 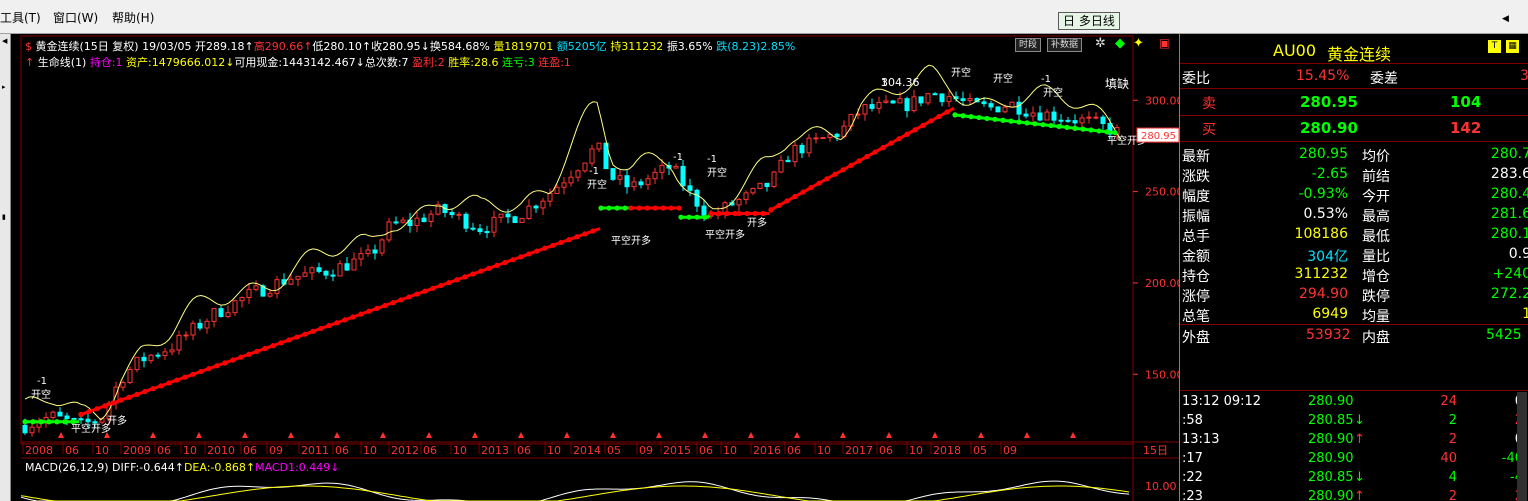 What do you see at coordinates (5, 41) in the screenshot?
I see `collapse-arrow-icon: ◀` at bounding box center [5, 41].